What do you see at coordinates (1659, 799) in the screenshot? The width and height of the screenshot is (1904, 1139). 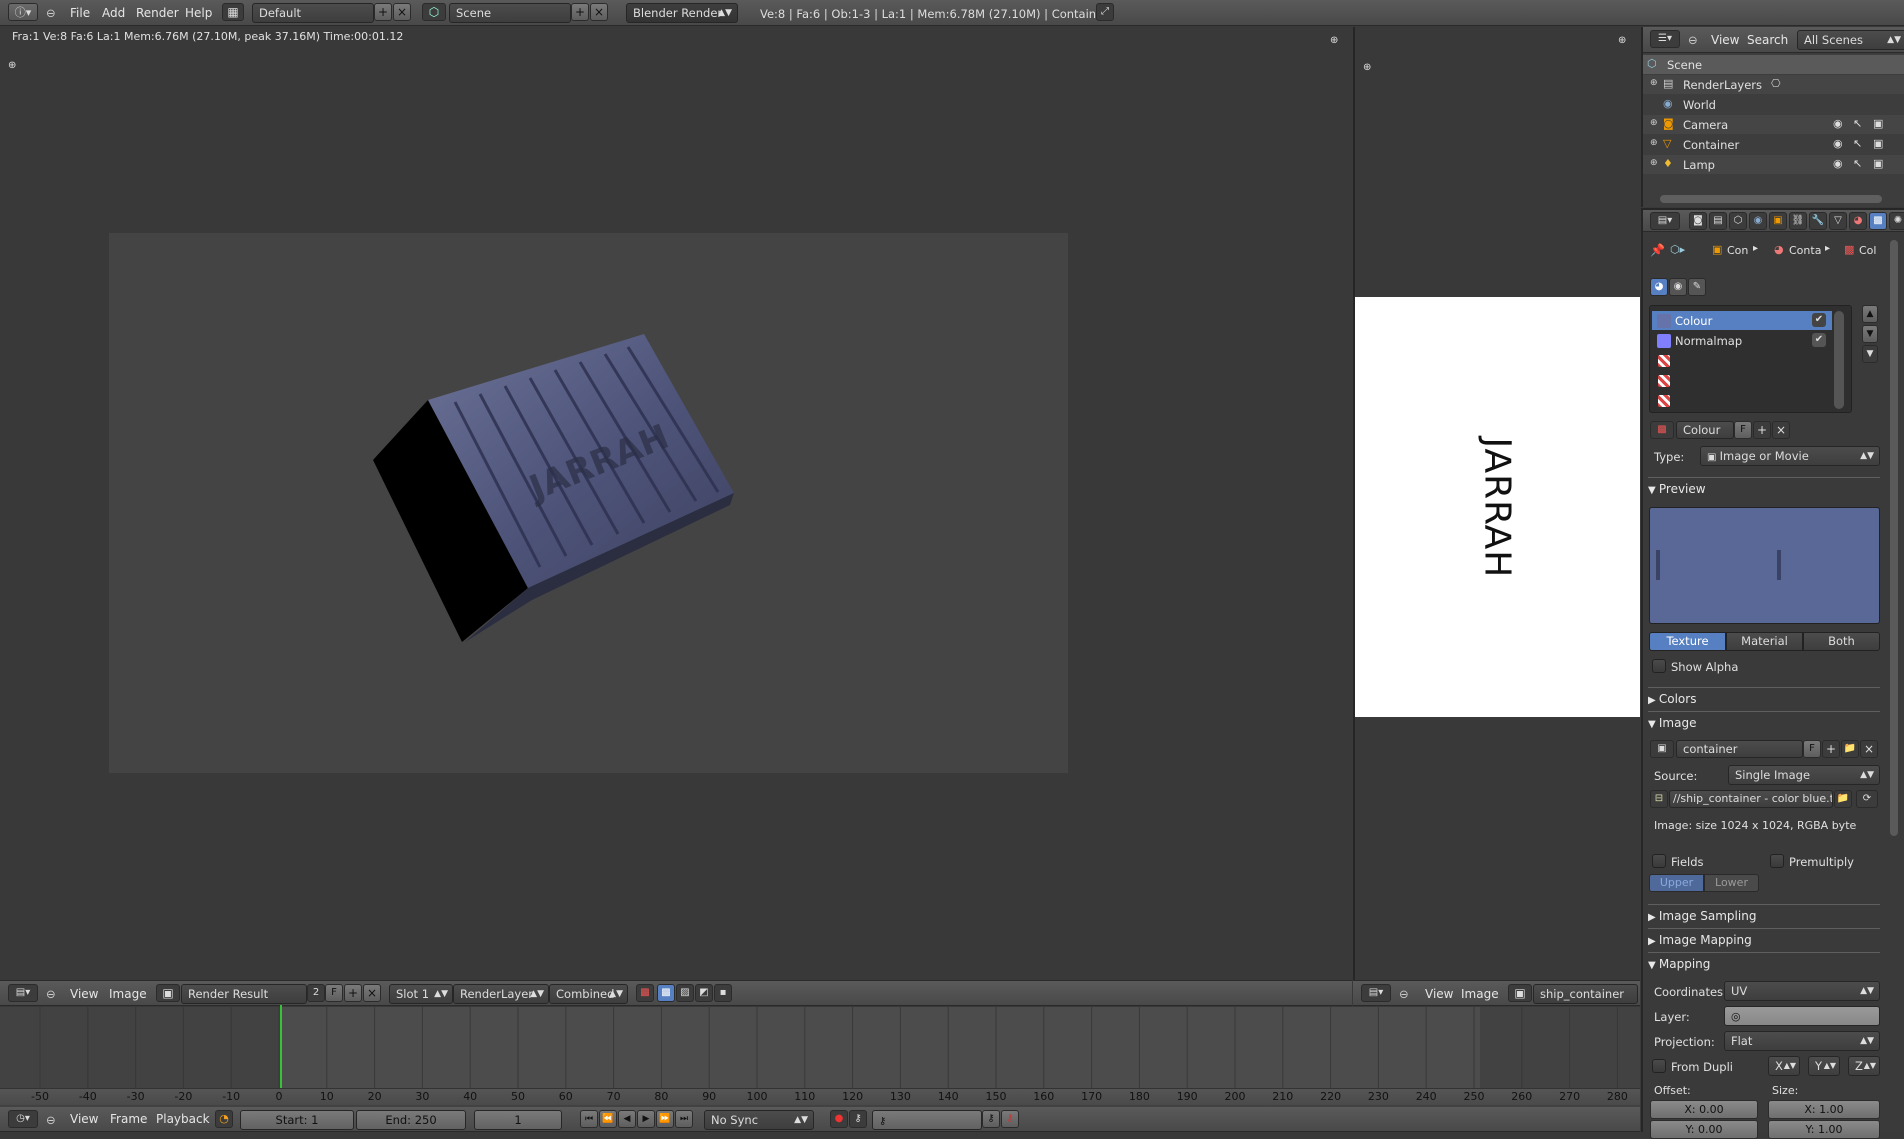 I see `pack-image-icon: ⊟` at bounding box center [1659, 799].